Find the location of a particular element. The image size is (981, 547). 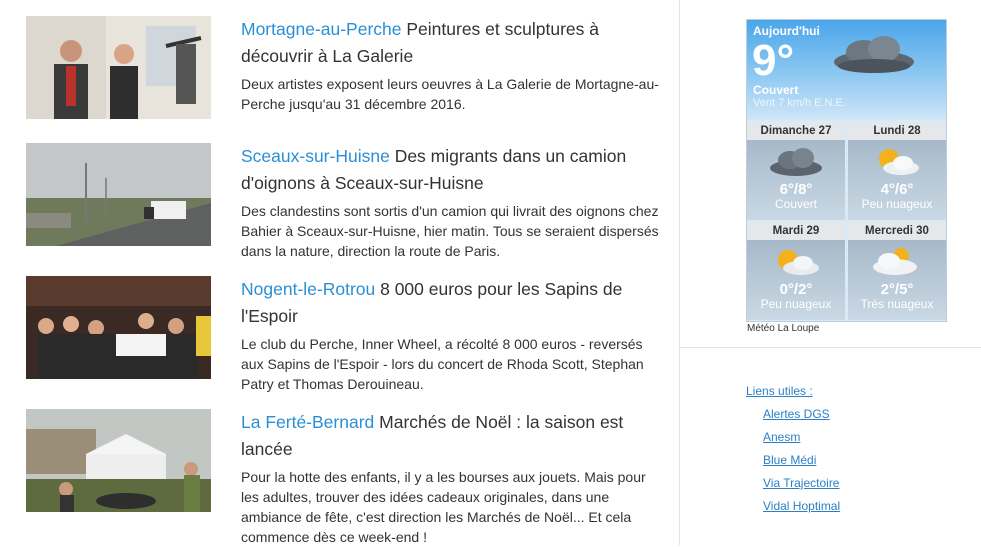

weather-caption: Météo La Loupe is located at coordinates (783, 328).